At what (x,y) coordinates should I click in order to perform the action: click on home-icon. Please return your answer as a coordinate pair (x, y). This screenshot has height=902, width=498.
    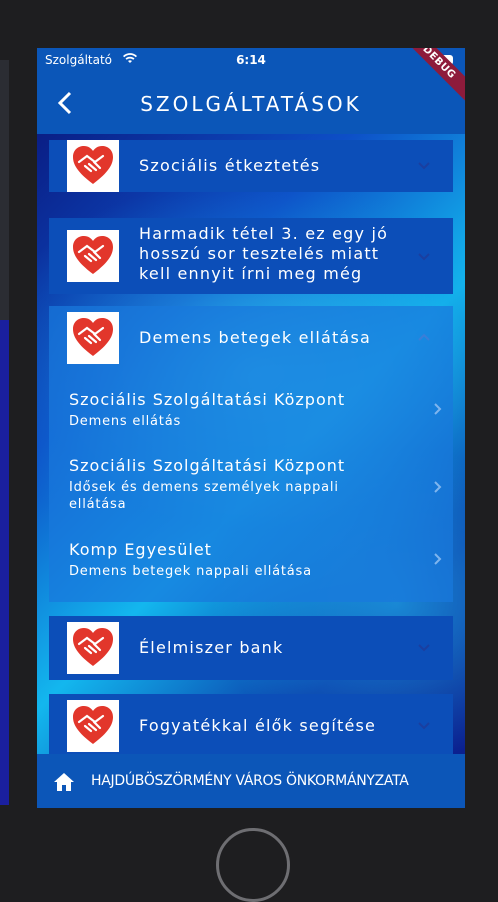
    Looking at the image, I should click on (64, 782).